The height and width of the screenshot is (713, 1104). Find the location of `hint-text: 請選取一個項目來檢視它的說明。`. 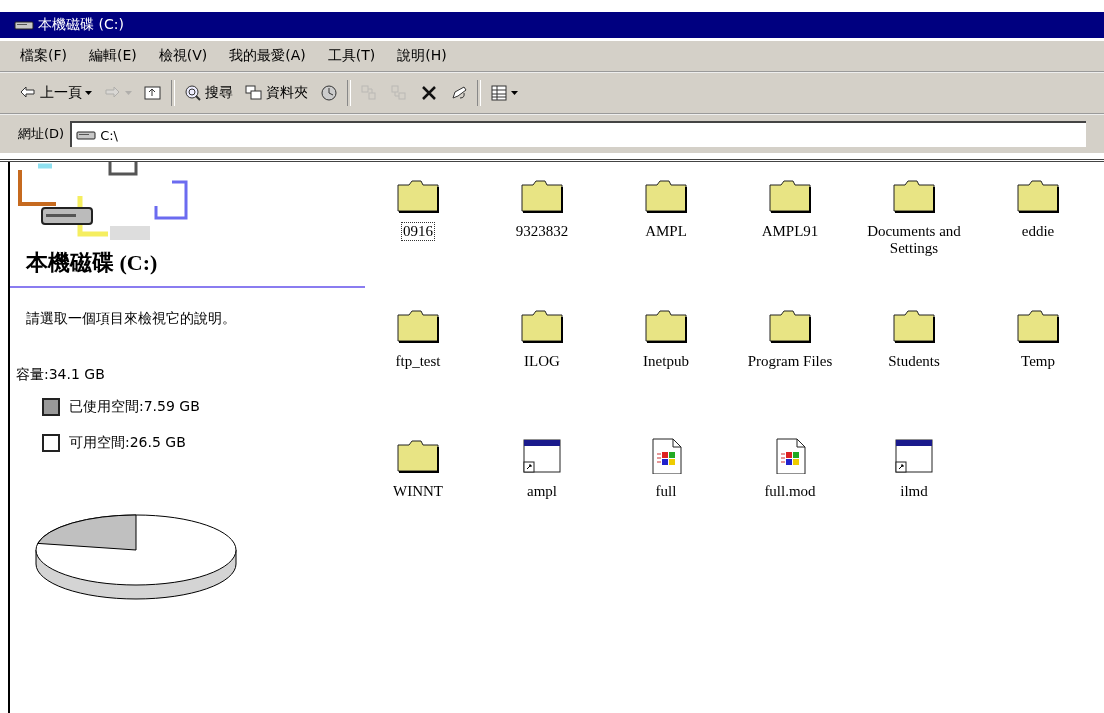

hint-text: 請選取一個項目來檢視它的說明。 is located at coordinates (131, 319).